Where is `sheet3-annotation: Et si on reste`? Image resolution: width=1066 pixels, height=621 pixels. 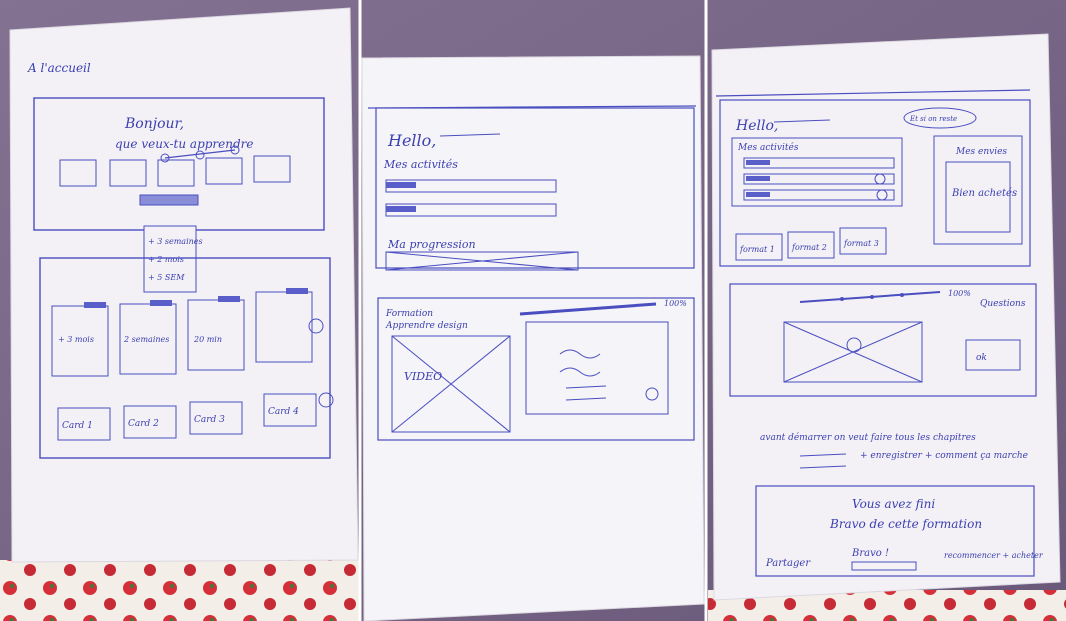 sheet3-annotation: Et si on reste is located at coordinates (933, 119).